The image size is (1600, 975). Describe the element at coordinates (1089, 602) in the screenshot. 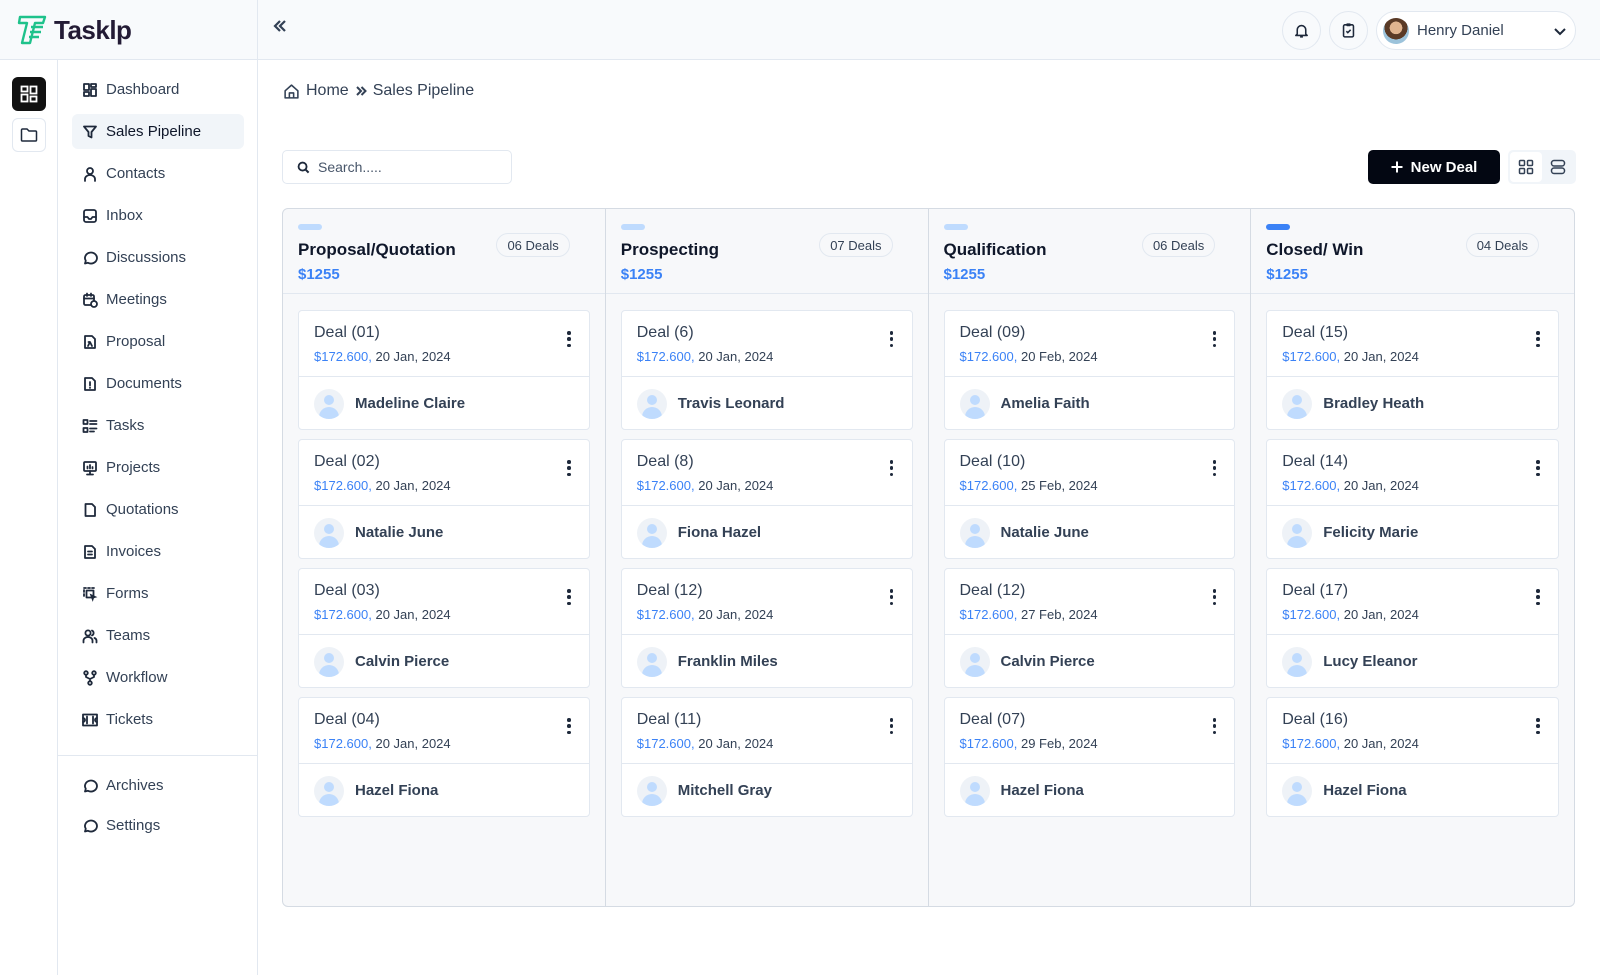

I see `deal-card-header: Deal (12) $172.600, 27 Feb, 2024` at that location.